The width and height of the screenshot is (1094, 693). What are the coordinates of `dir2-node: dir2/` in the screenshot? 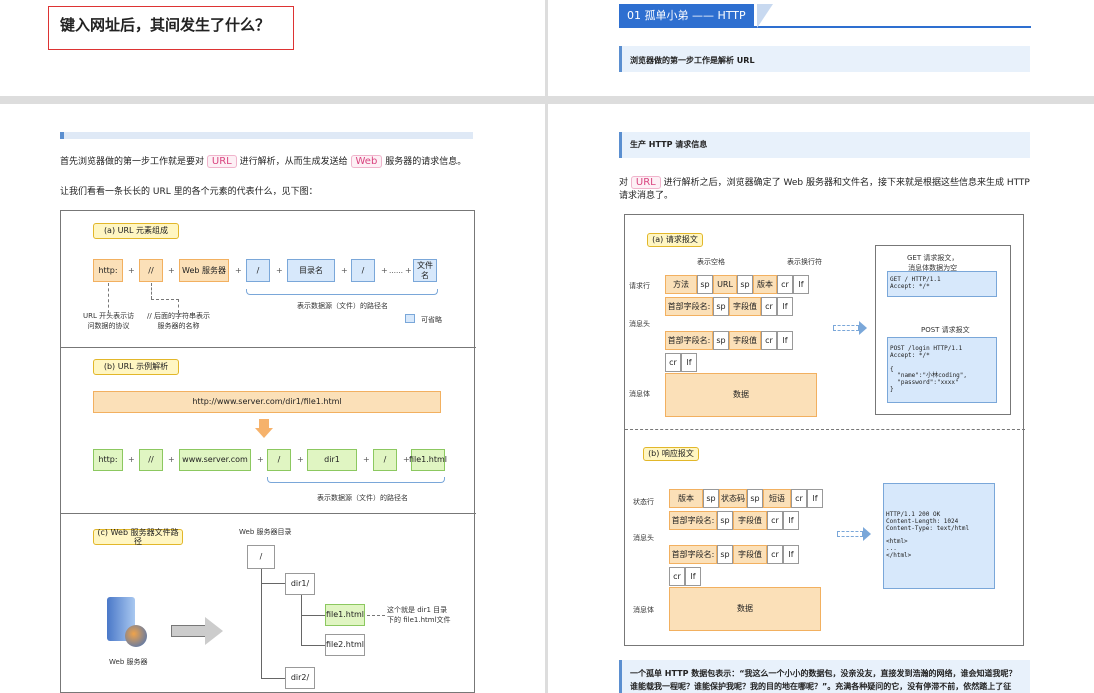 It's located at (300, 678).